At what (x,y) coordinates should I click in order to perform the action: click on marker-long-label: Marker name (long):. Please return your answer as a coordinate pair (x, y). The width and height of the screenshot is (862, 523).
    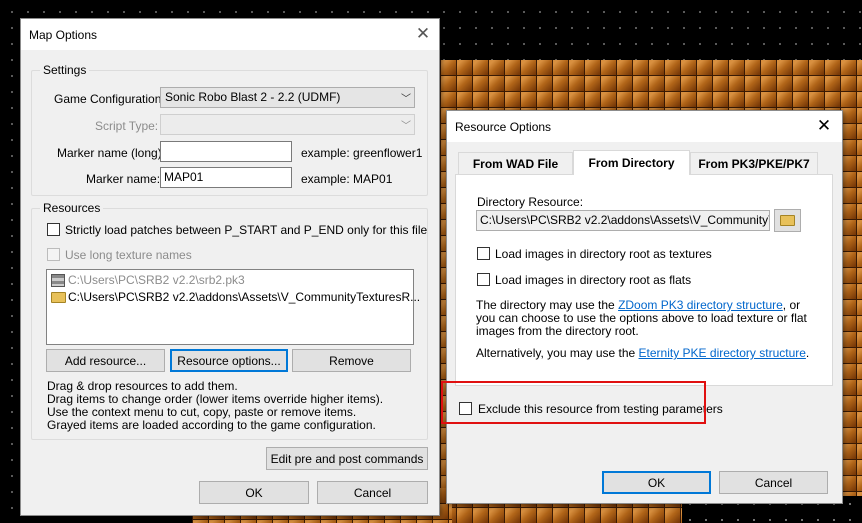
    Looking at the image, I should click on (111, 153).